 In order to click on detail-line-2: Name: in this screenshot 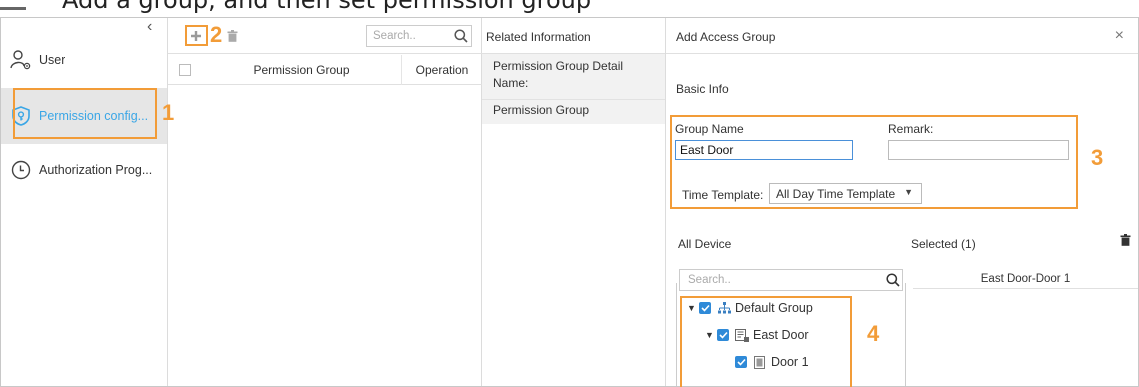, I will do `click(511, 83)`.